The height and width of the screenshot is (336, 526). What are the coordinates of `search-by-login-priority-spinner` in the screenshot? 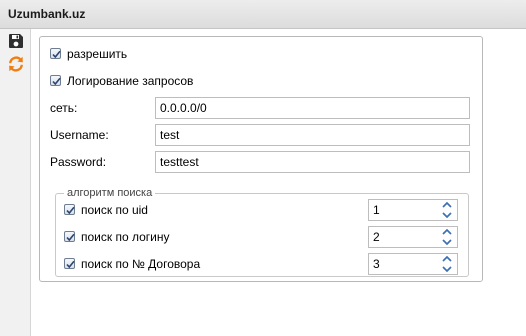 It's located at (413, 237).